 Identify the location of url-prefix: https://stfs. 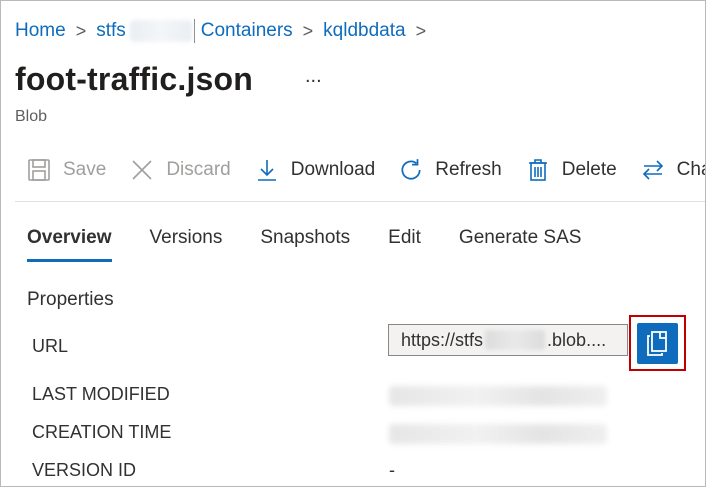
(442, 339).